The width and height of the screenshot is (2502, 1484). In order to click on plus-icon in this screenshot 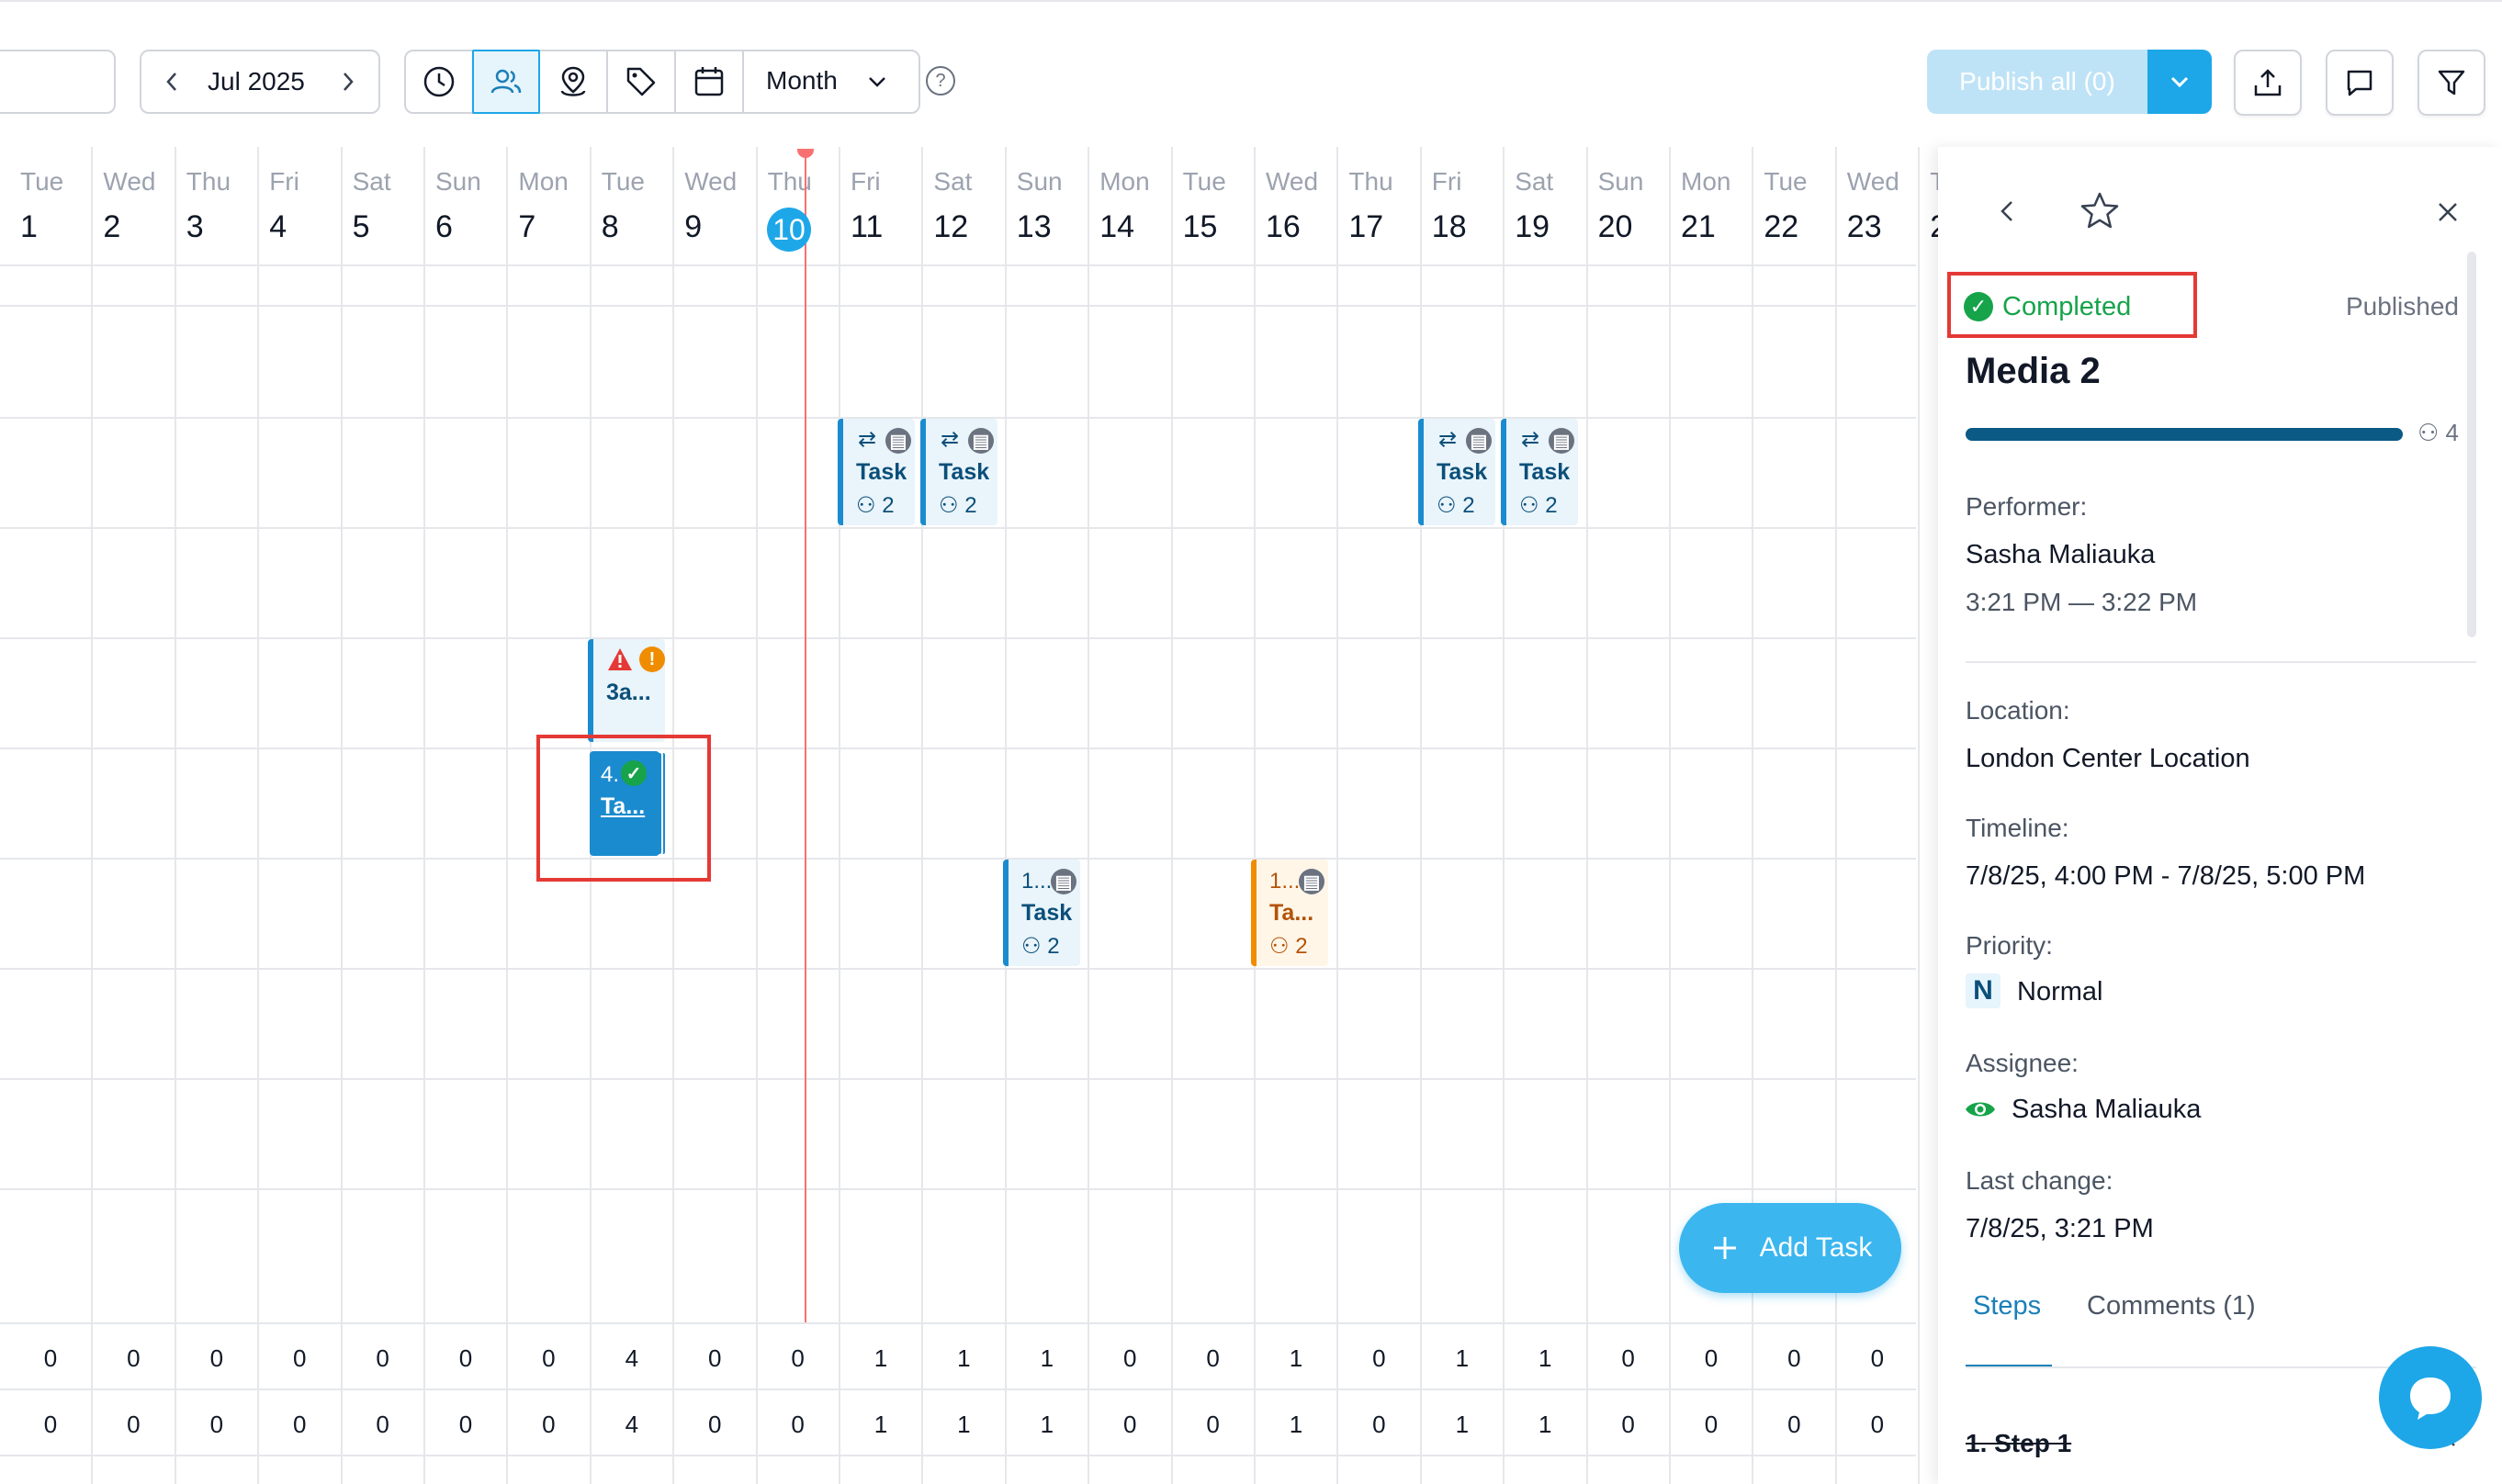, I will do `click(1724, 1248)`.